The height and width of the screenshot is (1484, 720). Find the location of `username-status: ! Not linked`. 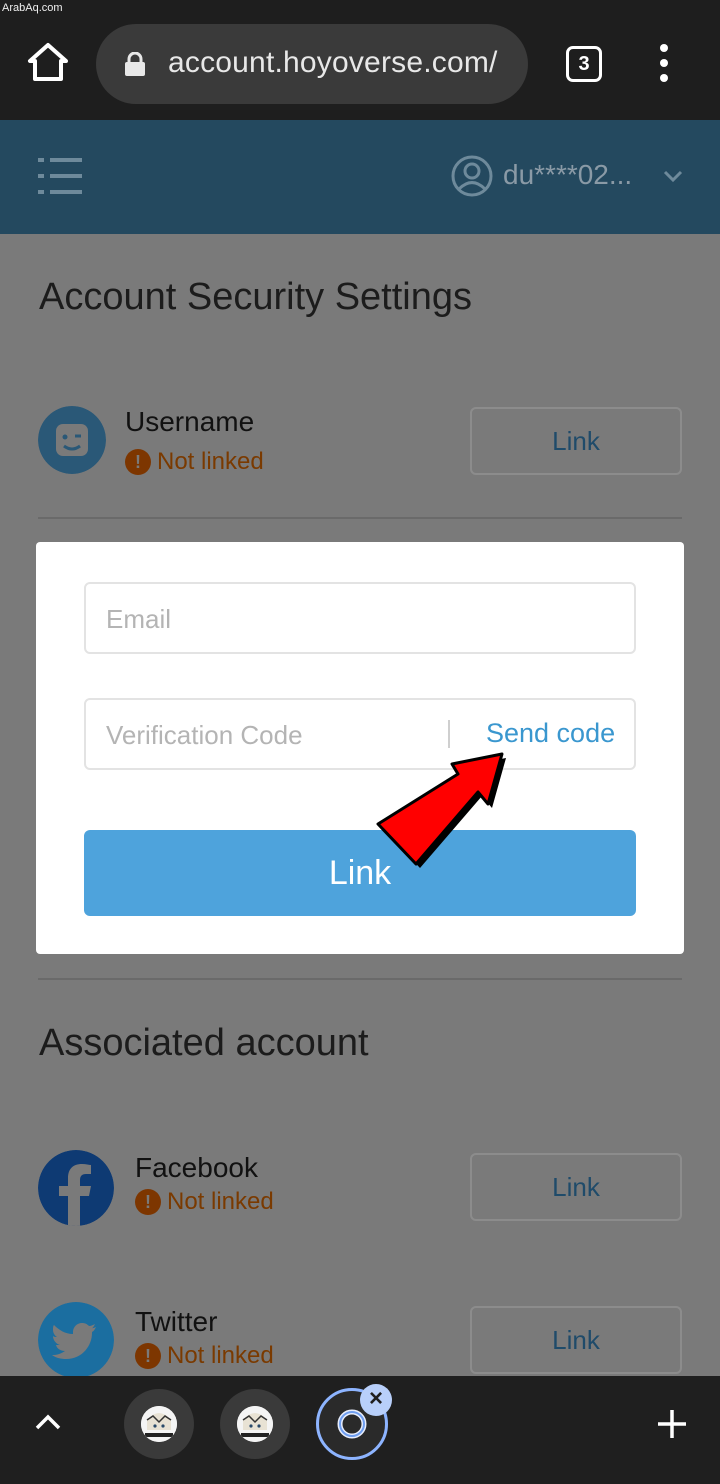

username-status: ! Not linked is located at coordinates (194, 462).